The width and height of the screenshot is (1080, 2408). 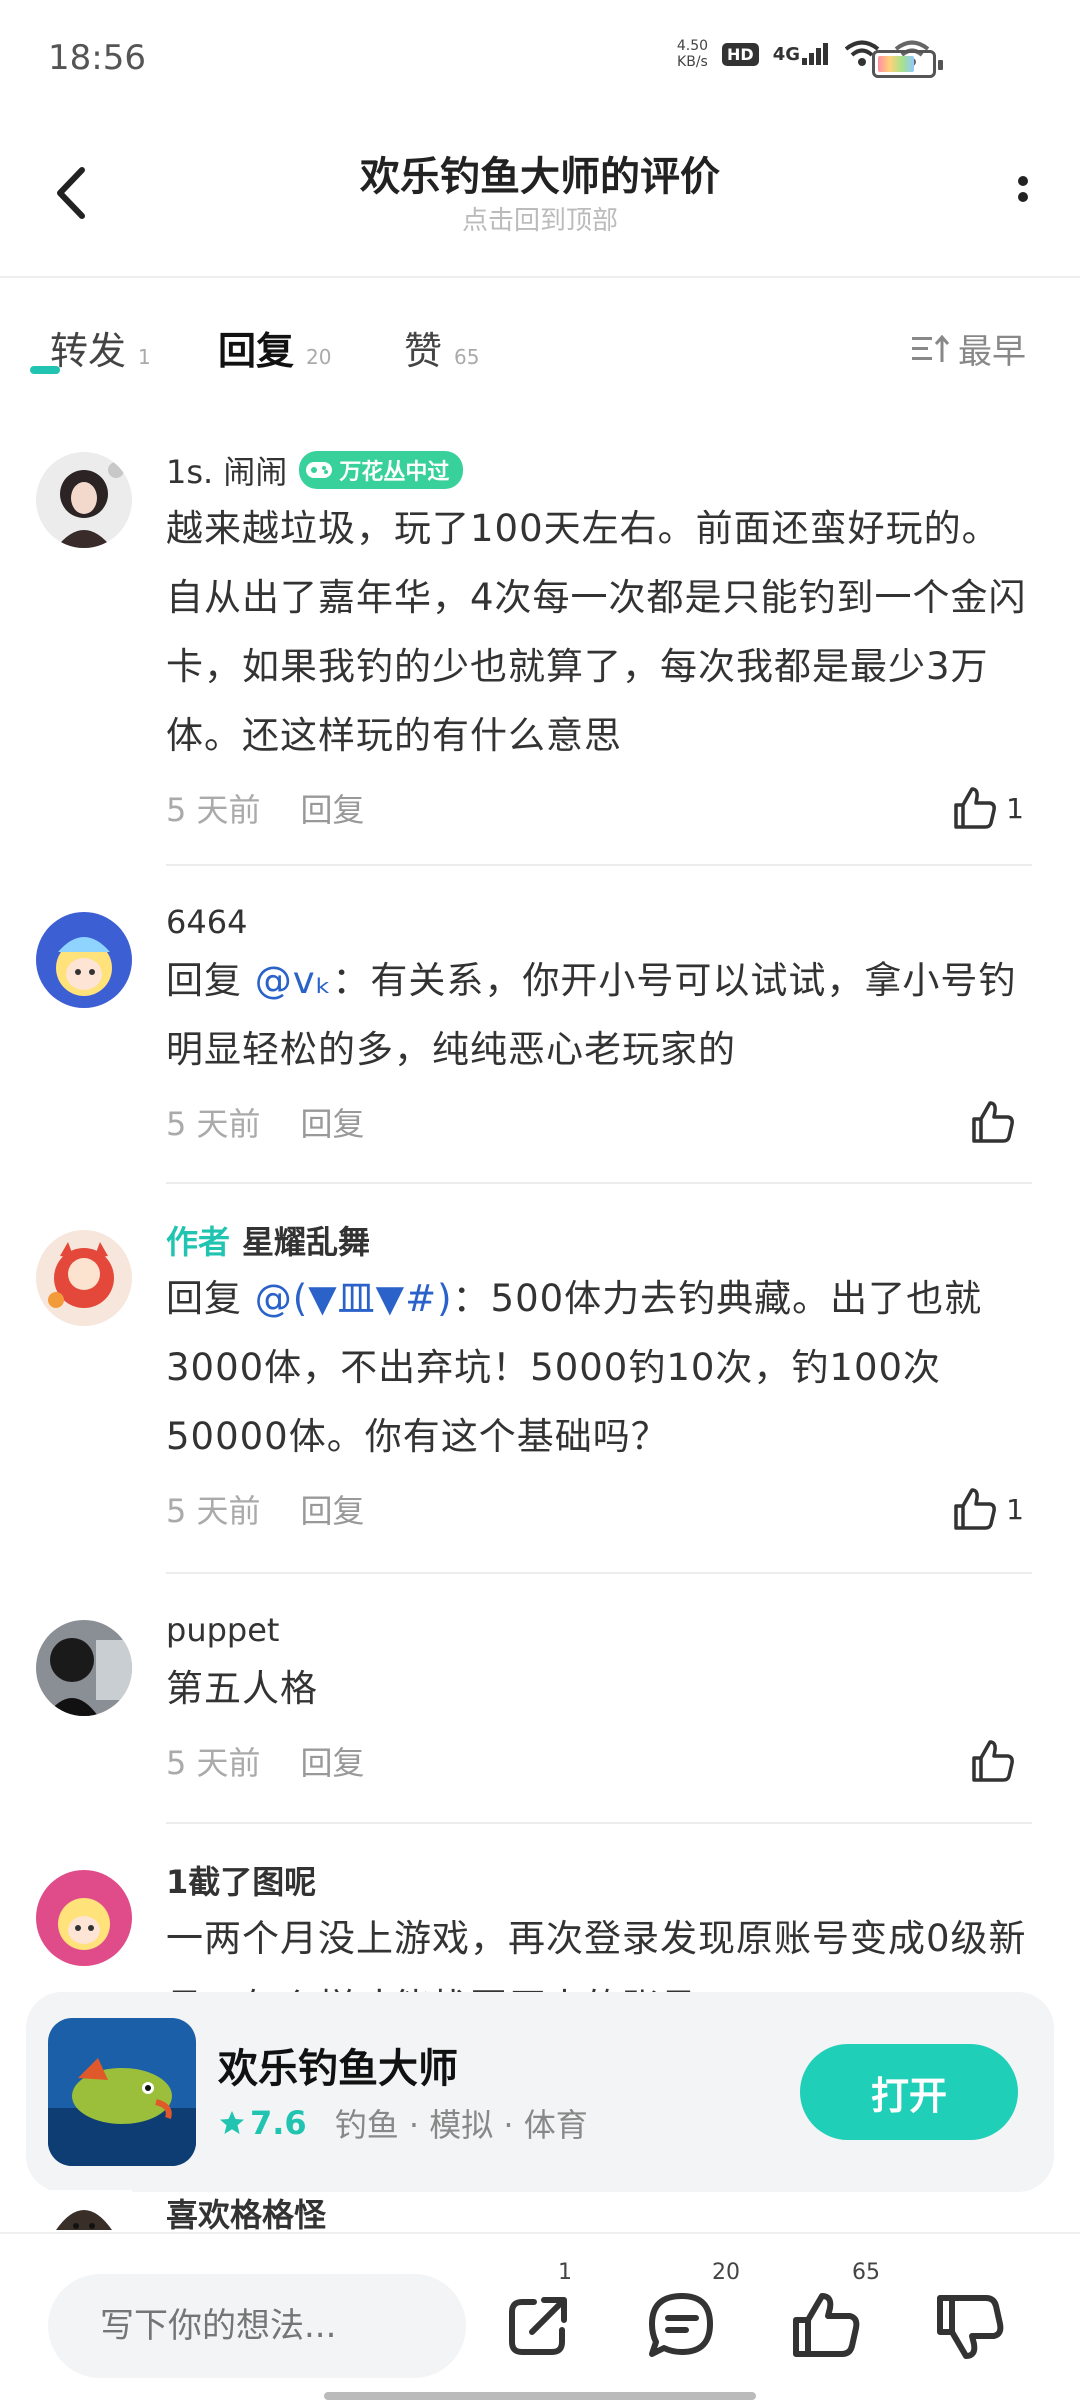 What do you see at coordinates (540, 218) in the screenshot?
I see `scroll-to-top-hint: 点击回到顶部` at bounding box center [540, 218].